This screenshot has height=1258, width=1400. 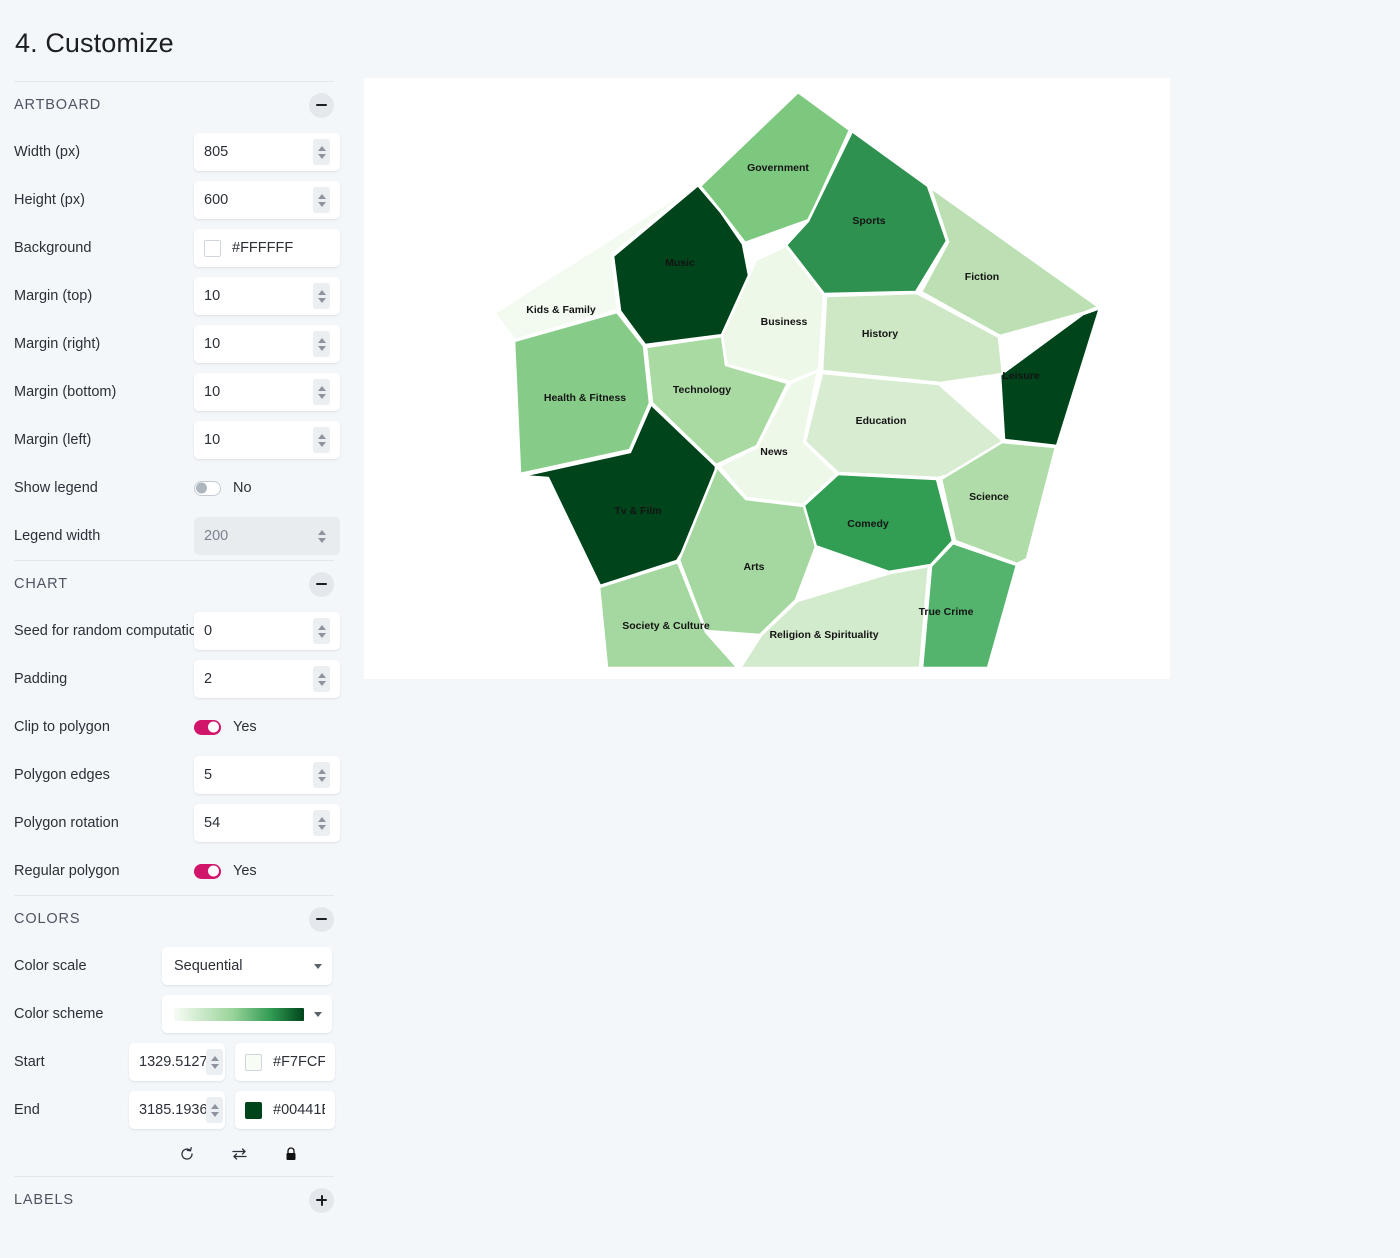 I want to click on color-start-hex-input: #F7FCF5, so click(x=285, y=1062).